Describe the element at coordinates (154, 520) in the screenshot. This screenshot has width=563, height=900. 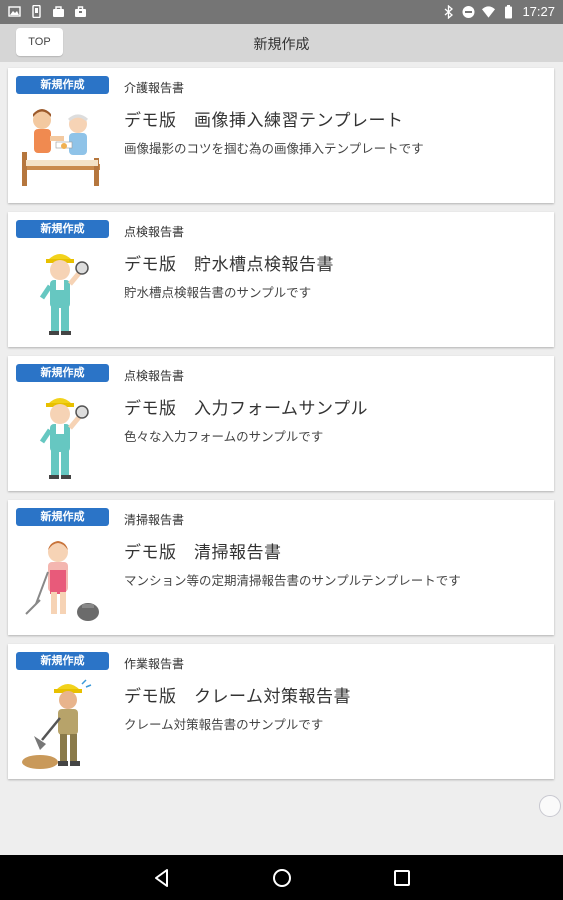
I see `card-category: 清掃報告書` at that location.